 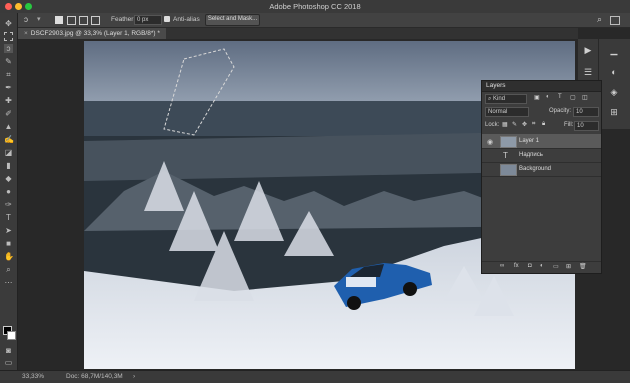 I want to click on blend-mode-select: Normal, so click(x=507, y=112).